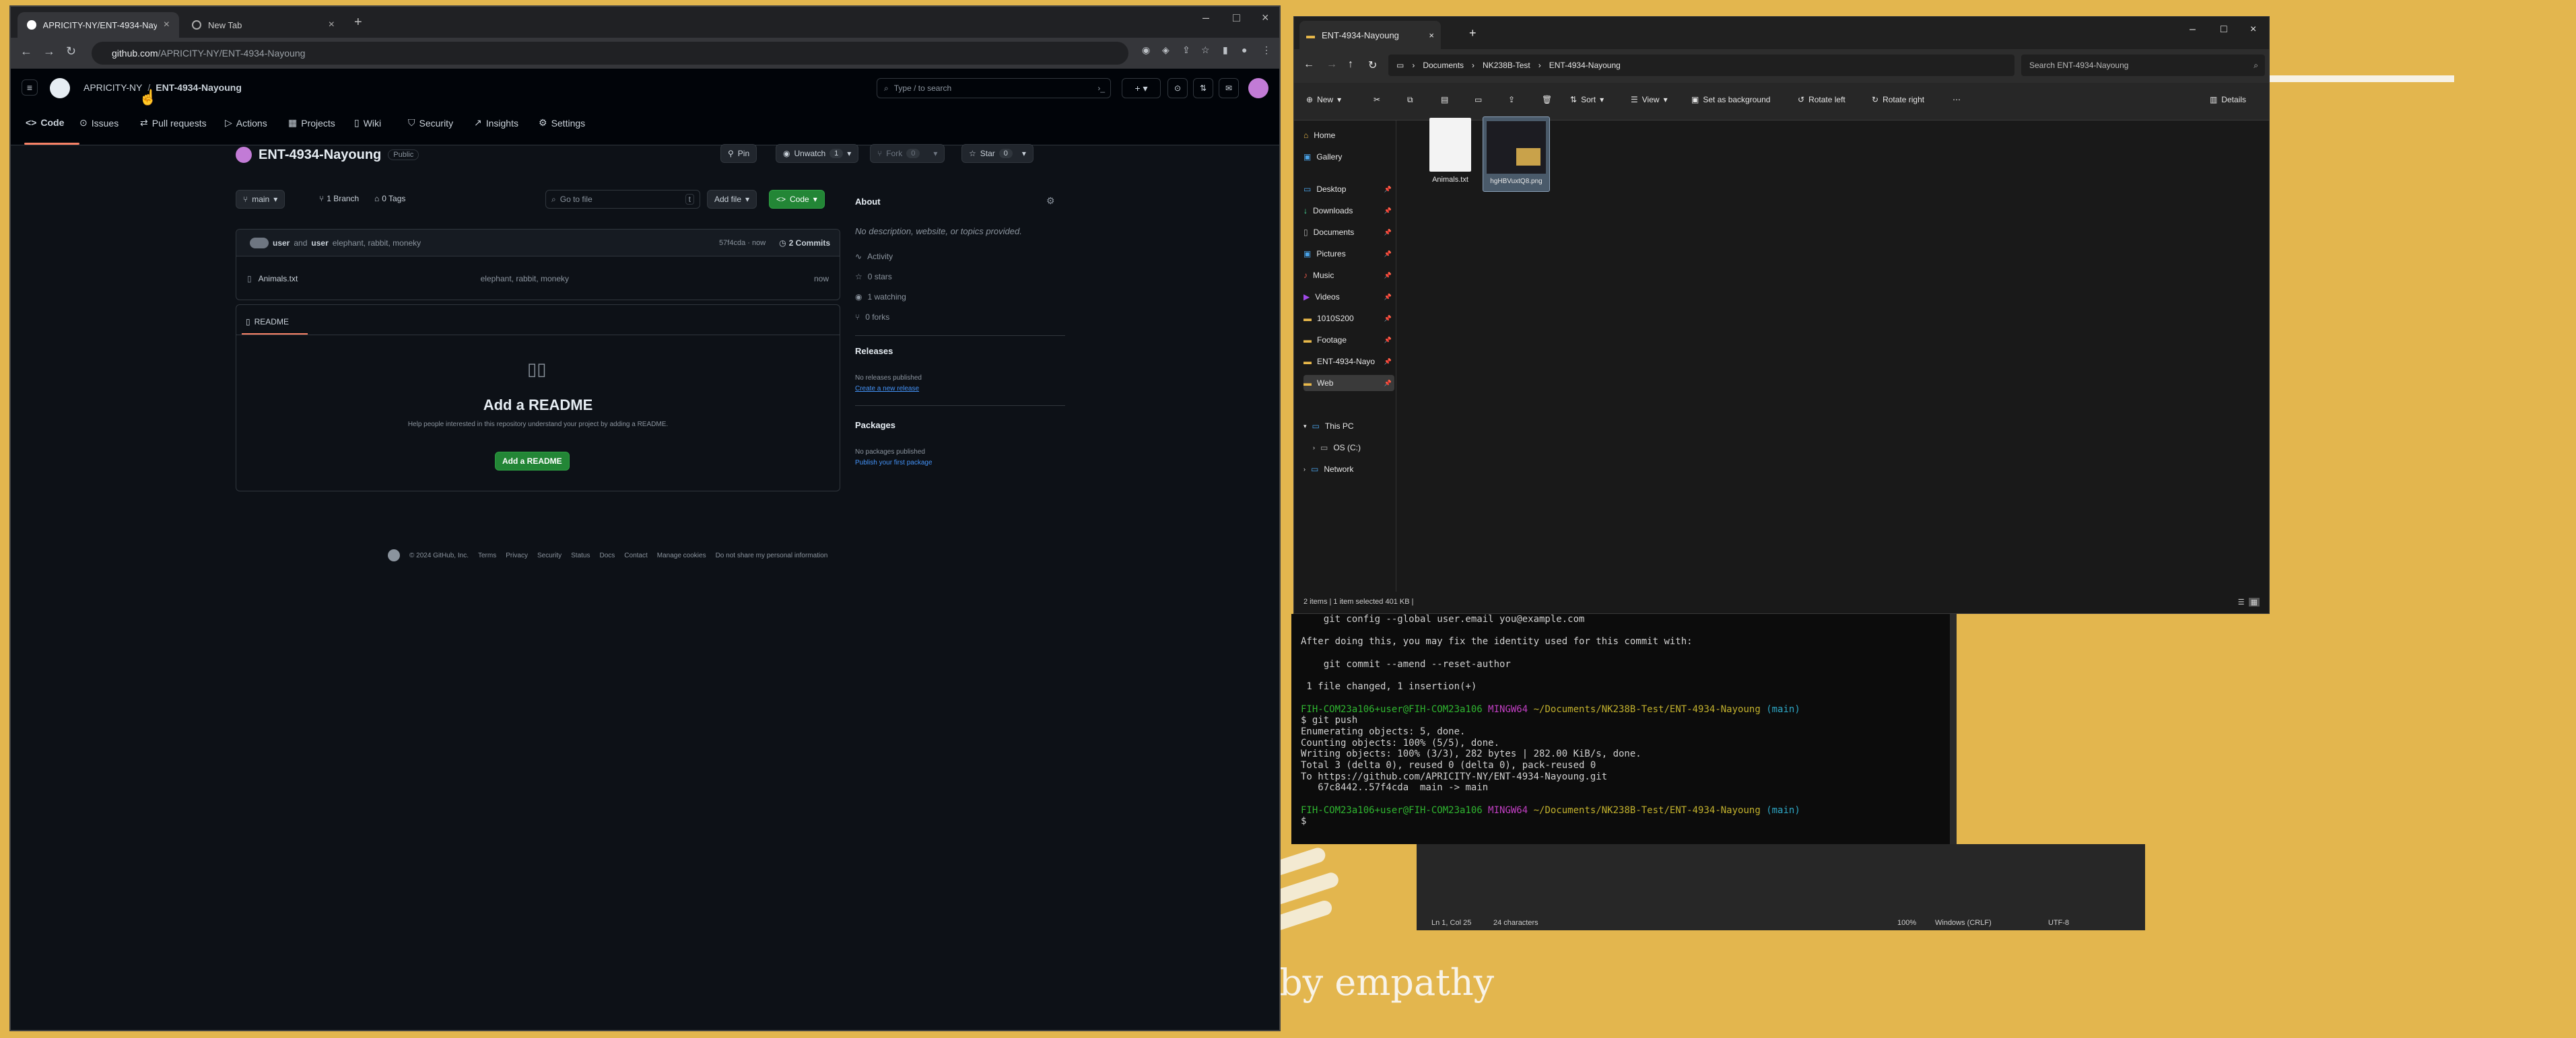 This screenshot has height=1038, width=2576. I want to click on footer-link: Privacy, so click(517, 556).